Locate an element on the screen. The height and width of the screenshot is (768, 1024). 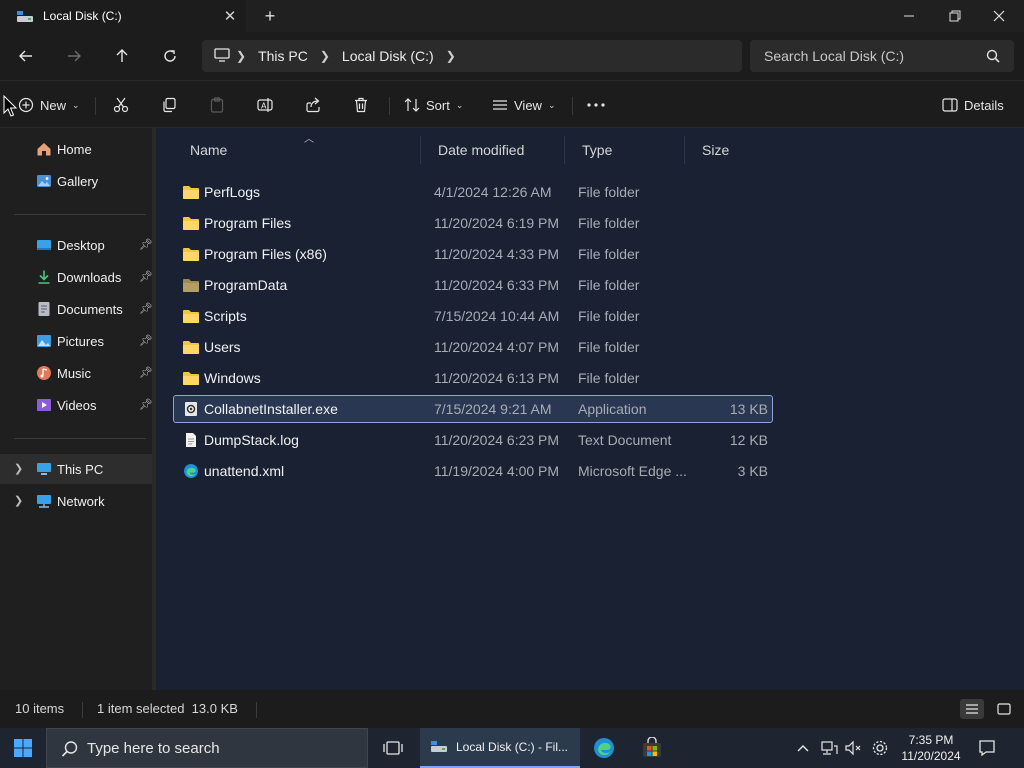
column-header-name: Name is located at coordinates (208, 150).